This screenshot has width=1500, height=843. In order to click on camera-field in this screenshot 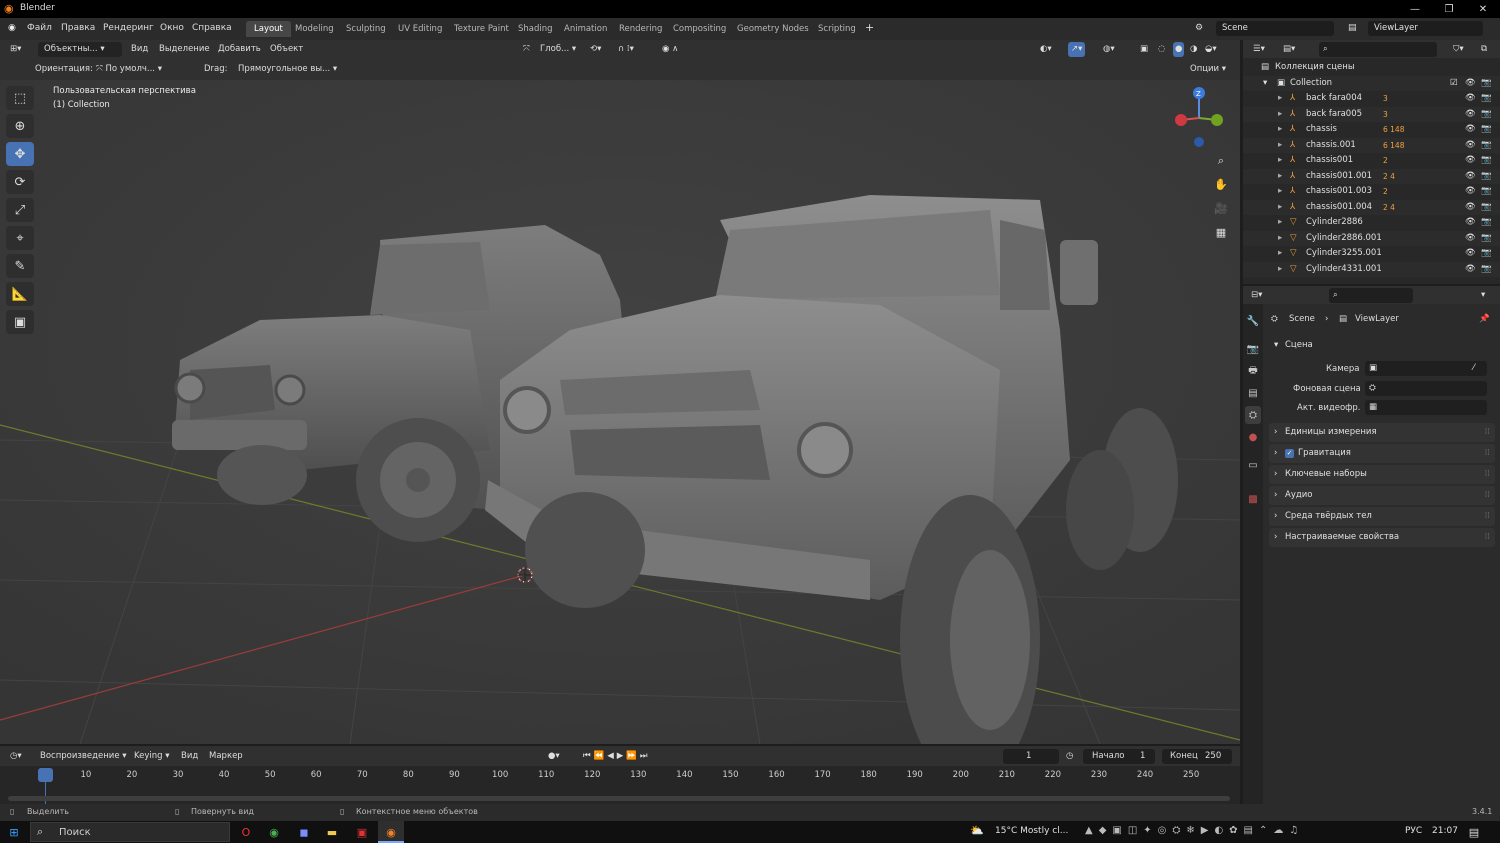, I will do `click(1426, 368)`.